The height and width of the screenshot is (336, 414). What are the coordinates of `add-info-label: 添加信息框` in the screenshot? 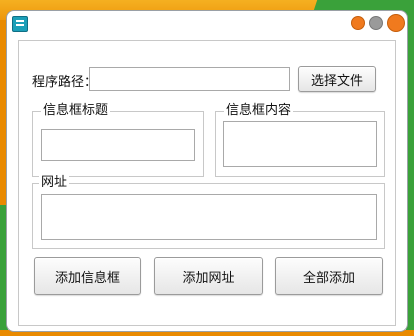 It's located at (87, 278).